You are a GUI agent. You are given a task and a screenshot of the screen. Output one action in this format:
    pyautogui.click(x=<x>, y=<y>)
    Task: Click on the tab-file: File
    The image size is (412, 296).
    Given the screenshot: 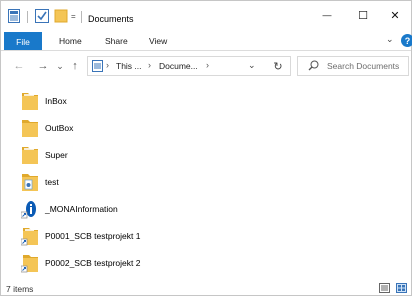 What is the action you would take?
    pyautogui.click(x=23, y=41)
    